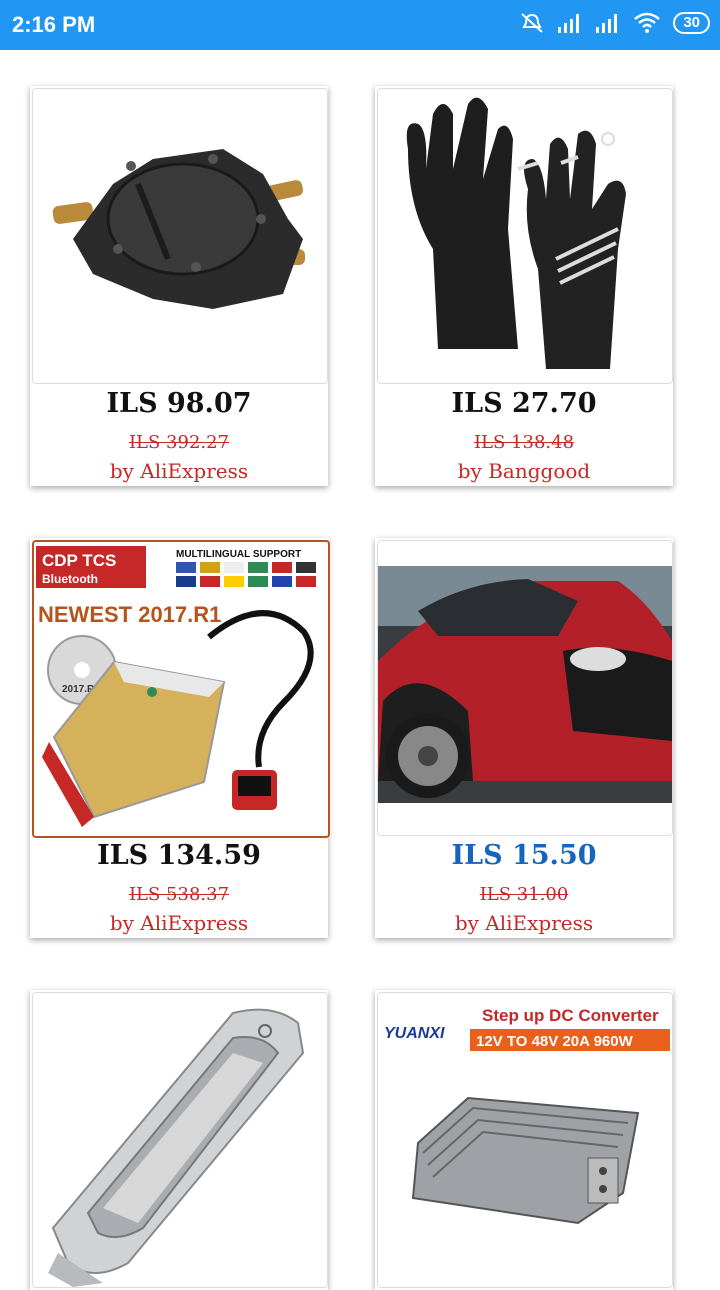 The width and height of the screenshot is (720, 1290). What do you see at coordinates (70, 579) in the screenshot?
I see `scanner-bluetooth-text: Bluetooth` at bounding box center [70, 579].